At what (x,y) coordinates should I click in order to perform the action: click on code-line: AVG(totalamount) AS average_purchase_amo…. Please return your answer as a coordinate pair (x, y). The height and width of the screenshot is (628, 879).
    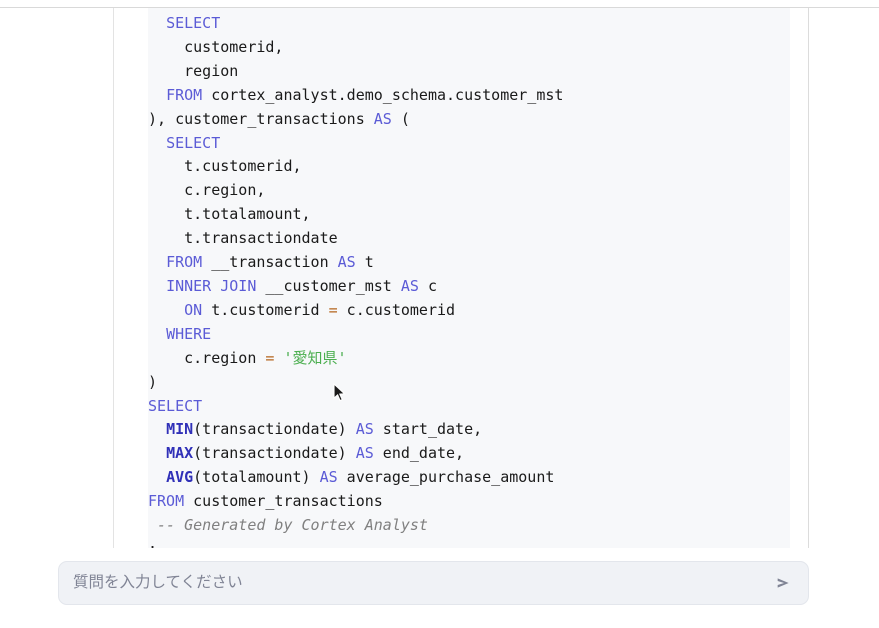
    Looking at the image, I should click on (360, 477).